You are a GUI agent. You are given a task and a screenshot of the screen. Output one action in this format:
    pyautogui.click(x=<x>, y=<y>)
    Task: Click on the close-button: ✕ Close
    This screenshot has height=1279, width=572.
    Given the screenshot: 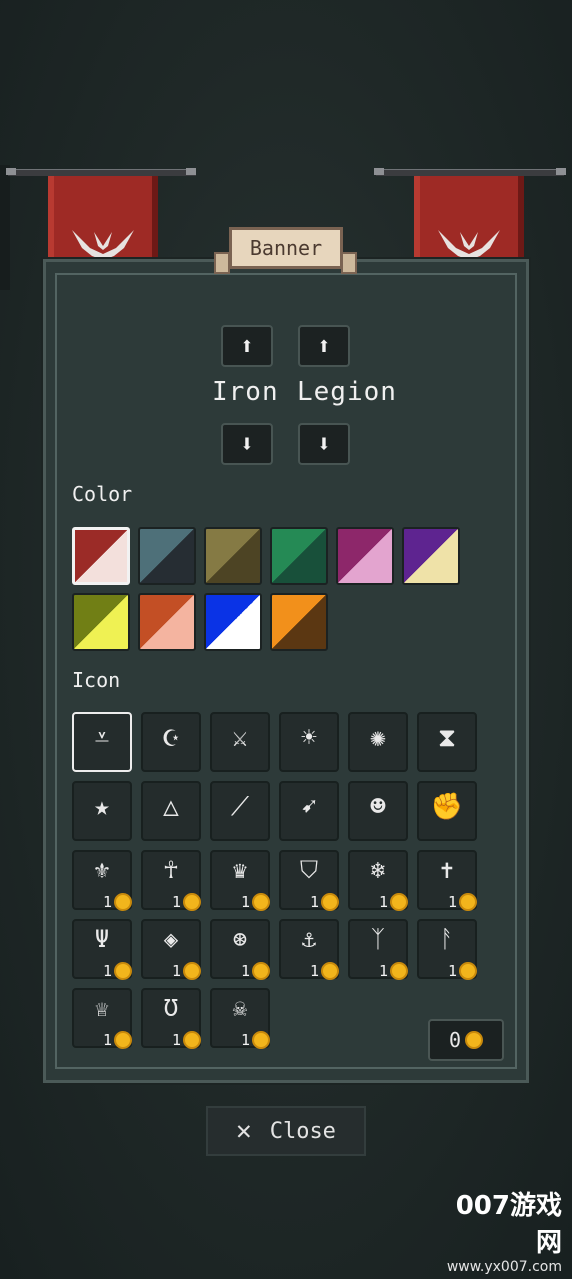 What is the action you would take?
    pyautogui.click(x=286, y=1131)
    